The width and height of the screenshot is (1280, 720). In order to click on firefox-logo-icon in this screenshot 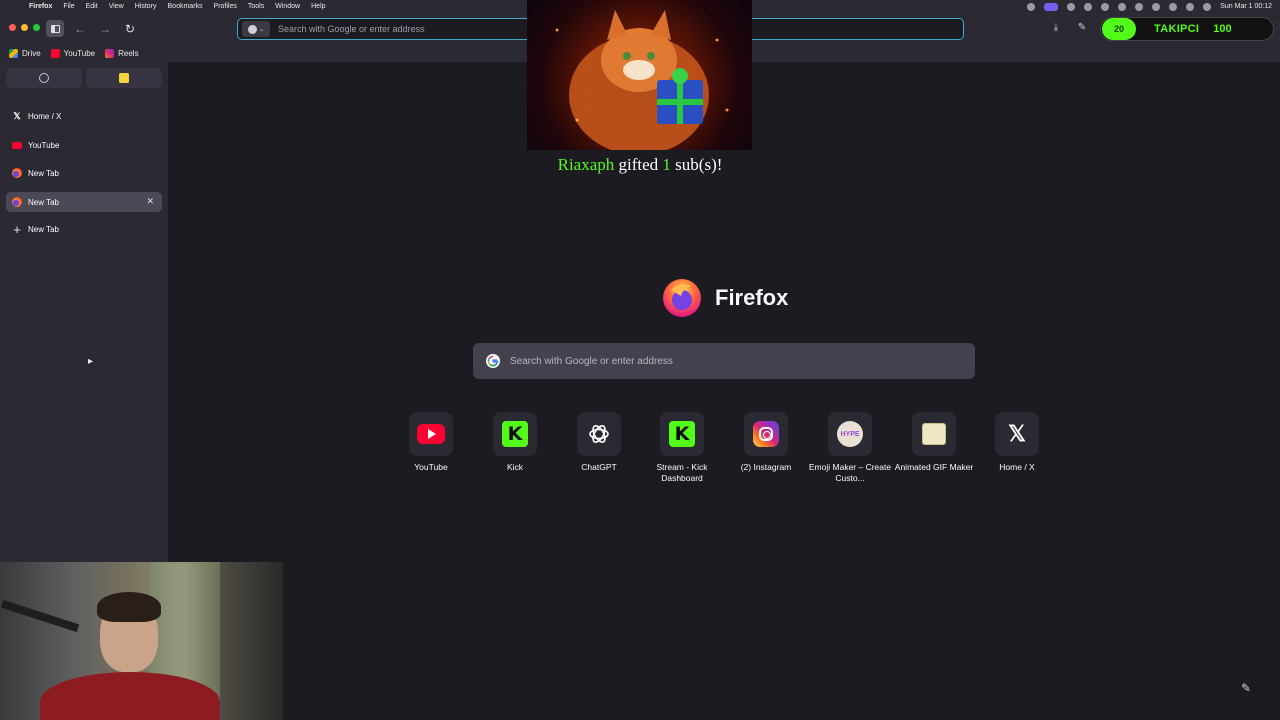, I will do `click(682, 298)`.